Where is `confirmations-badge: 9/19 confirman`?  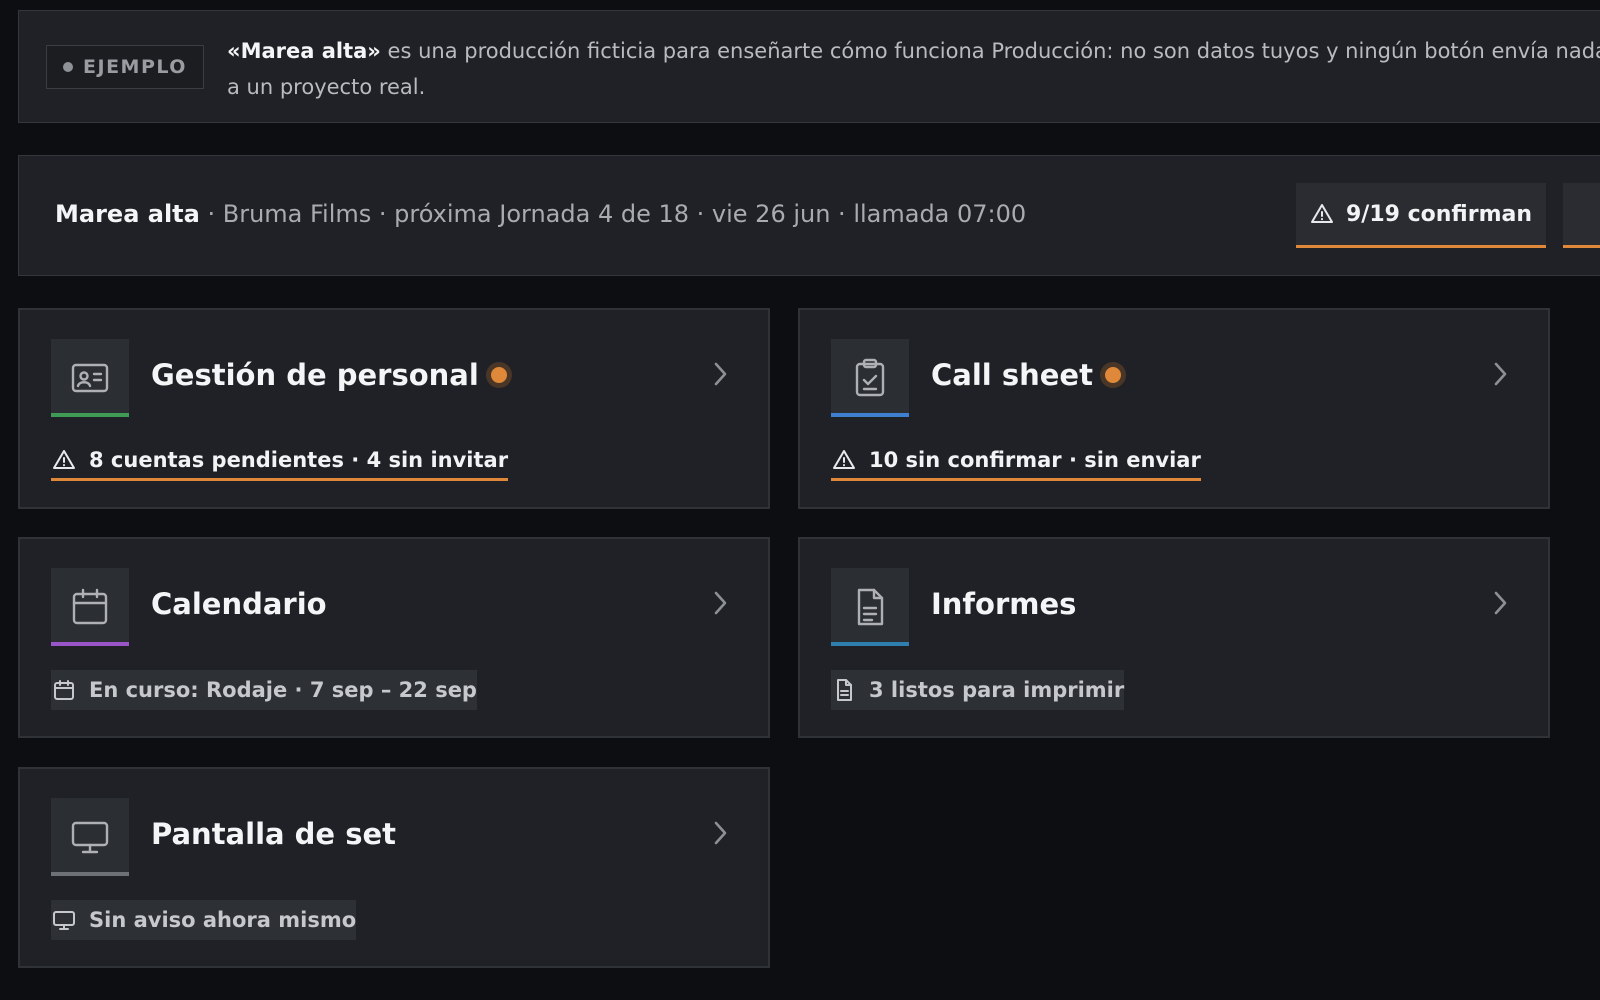
confirmations-badge: 9/19 confirman is located at coordinates (1421, 215).